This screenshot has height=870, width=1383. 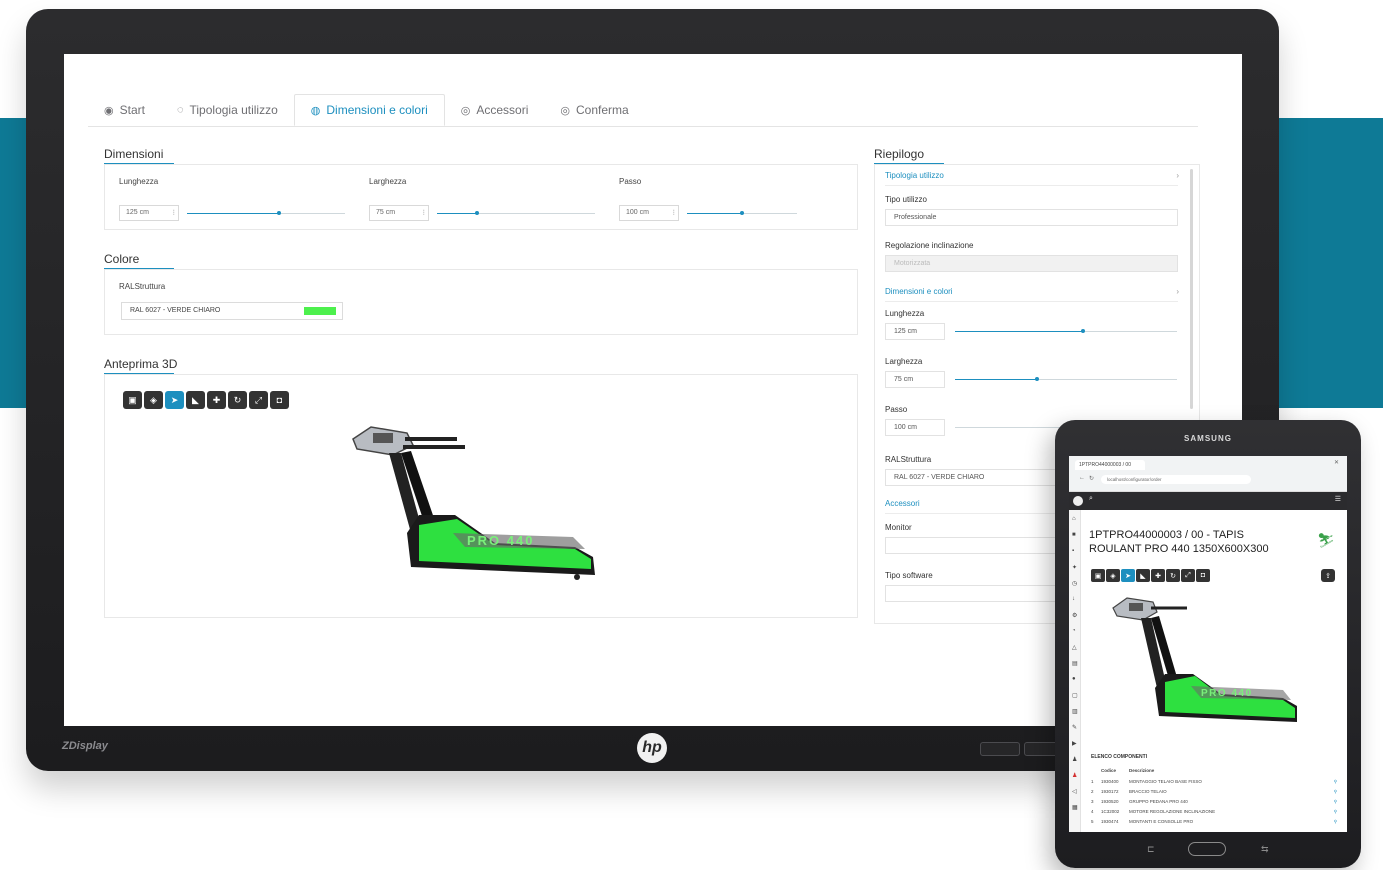 What do you see at coordinates (1073, 599) in the screenshot?
I see `arrow-icon: ↓` at bounding box center [1073, 599].